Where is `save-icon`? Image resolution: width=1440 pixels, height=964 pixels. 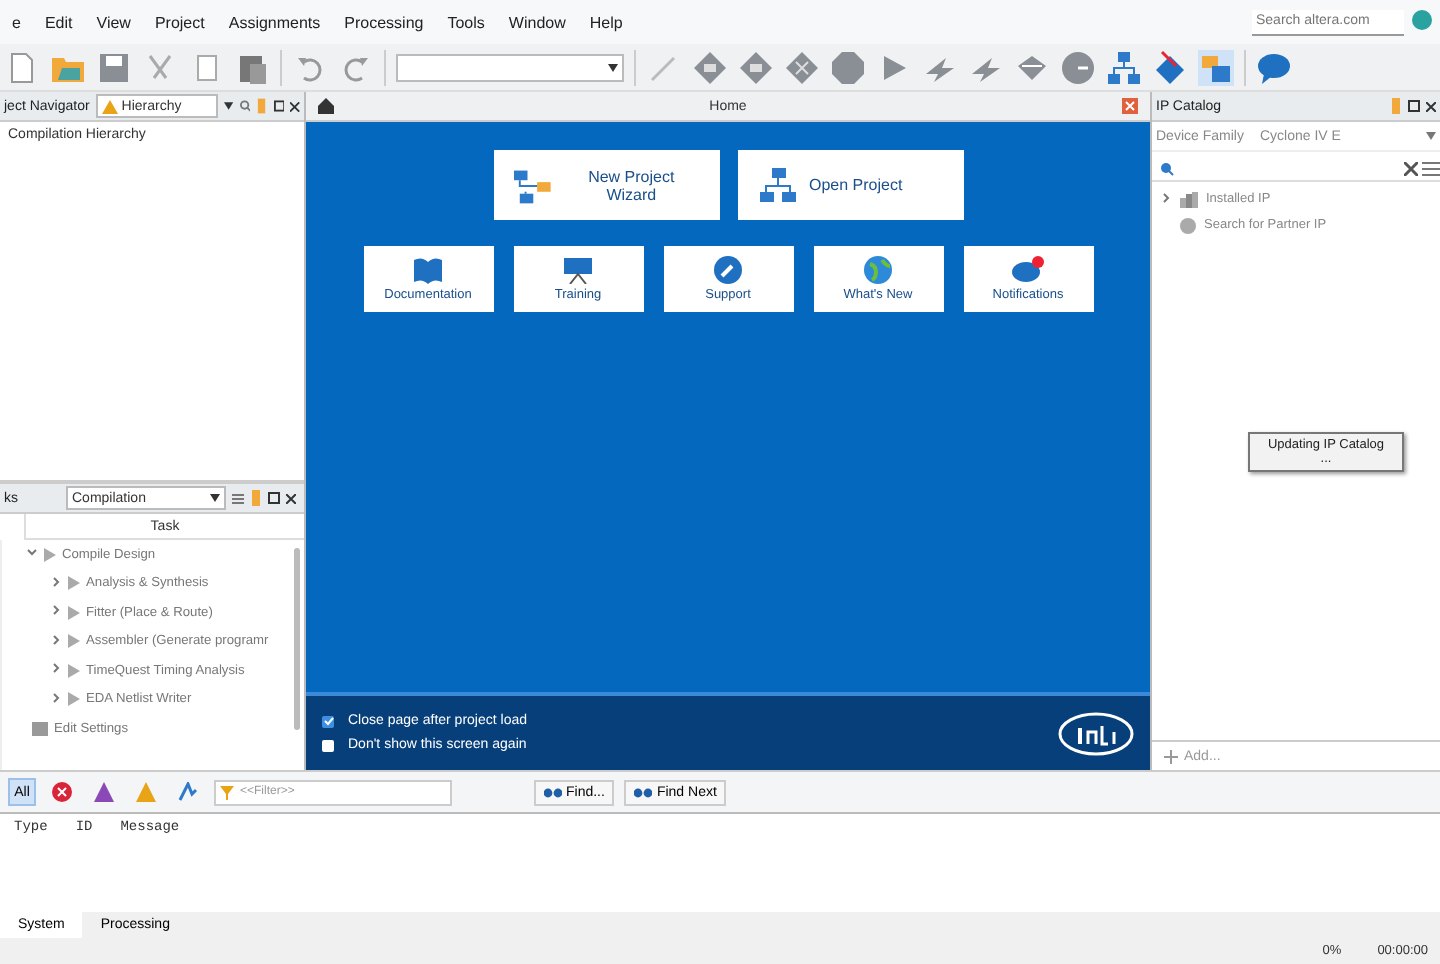
save-icon is located at coordinates (114, 67).